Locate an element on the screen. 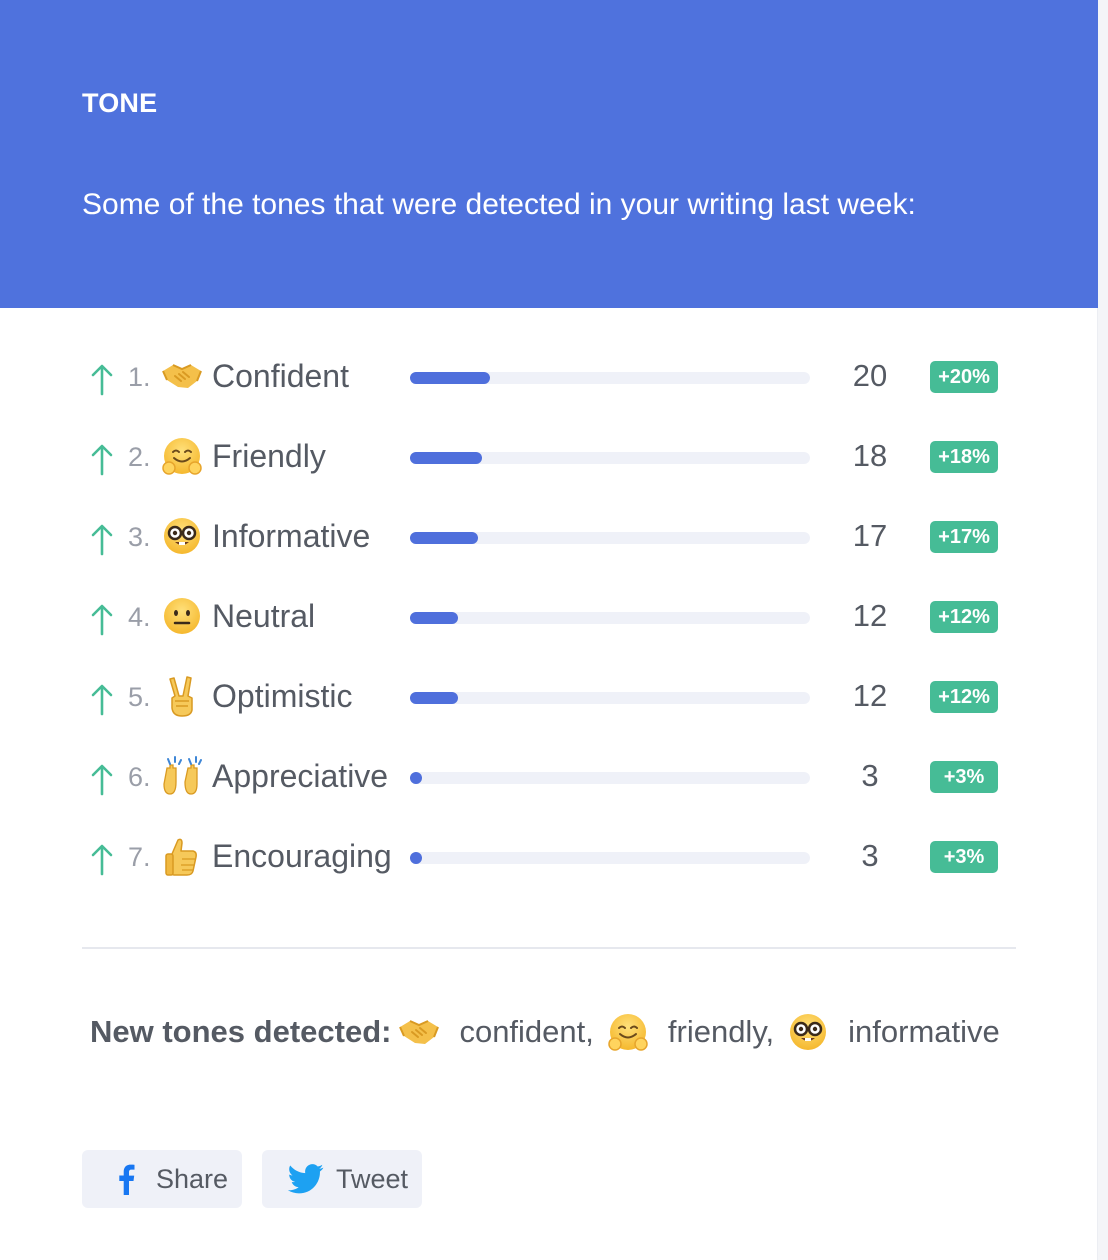 The height and width of the screenshot is (1260, 1108). tone-row: 5. Optimistic 12 +12% is located at coordinates (549, 698).